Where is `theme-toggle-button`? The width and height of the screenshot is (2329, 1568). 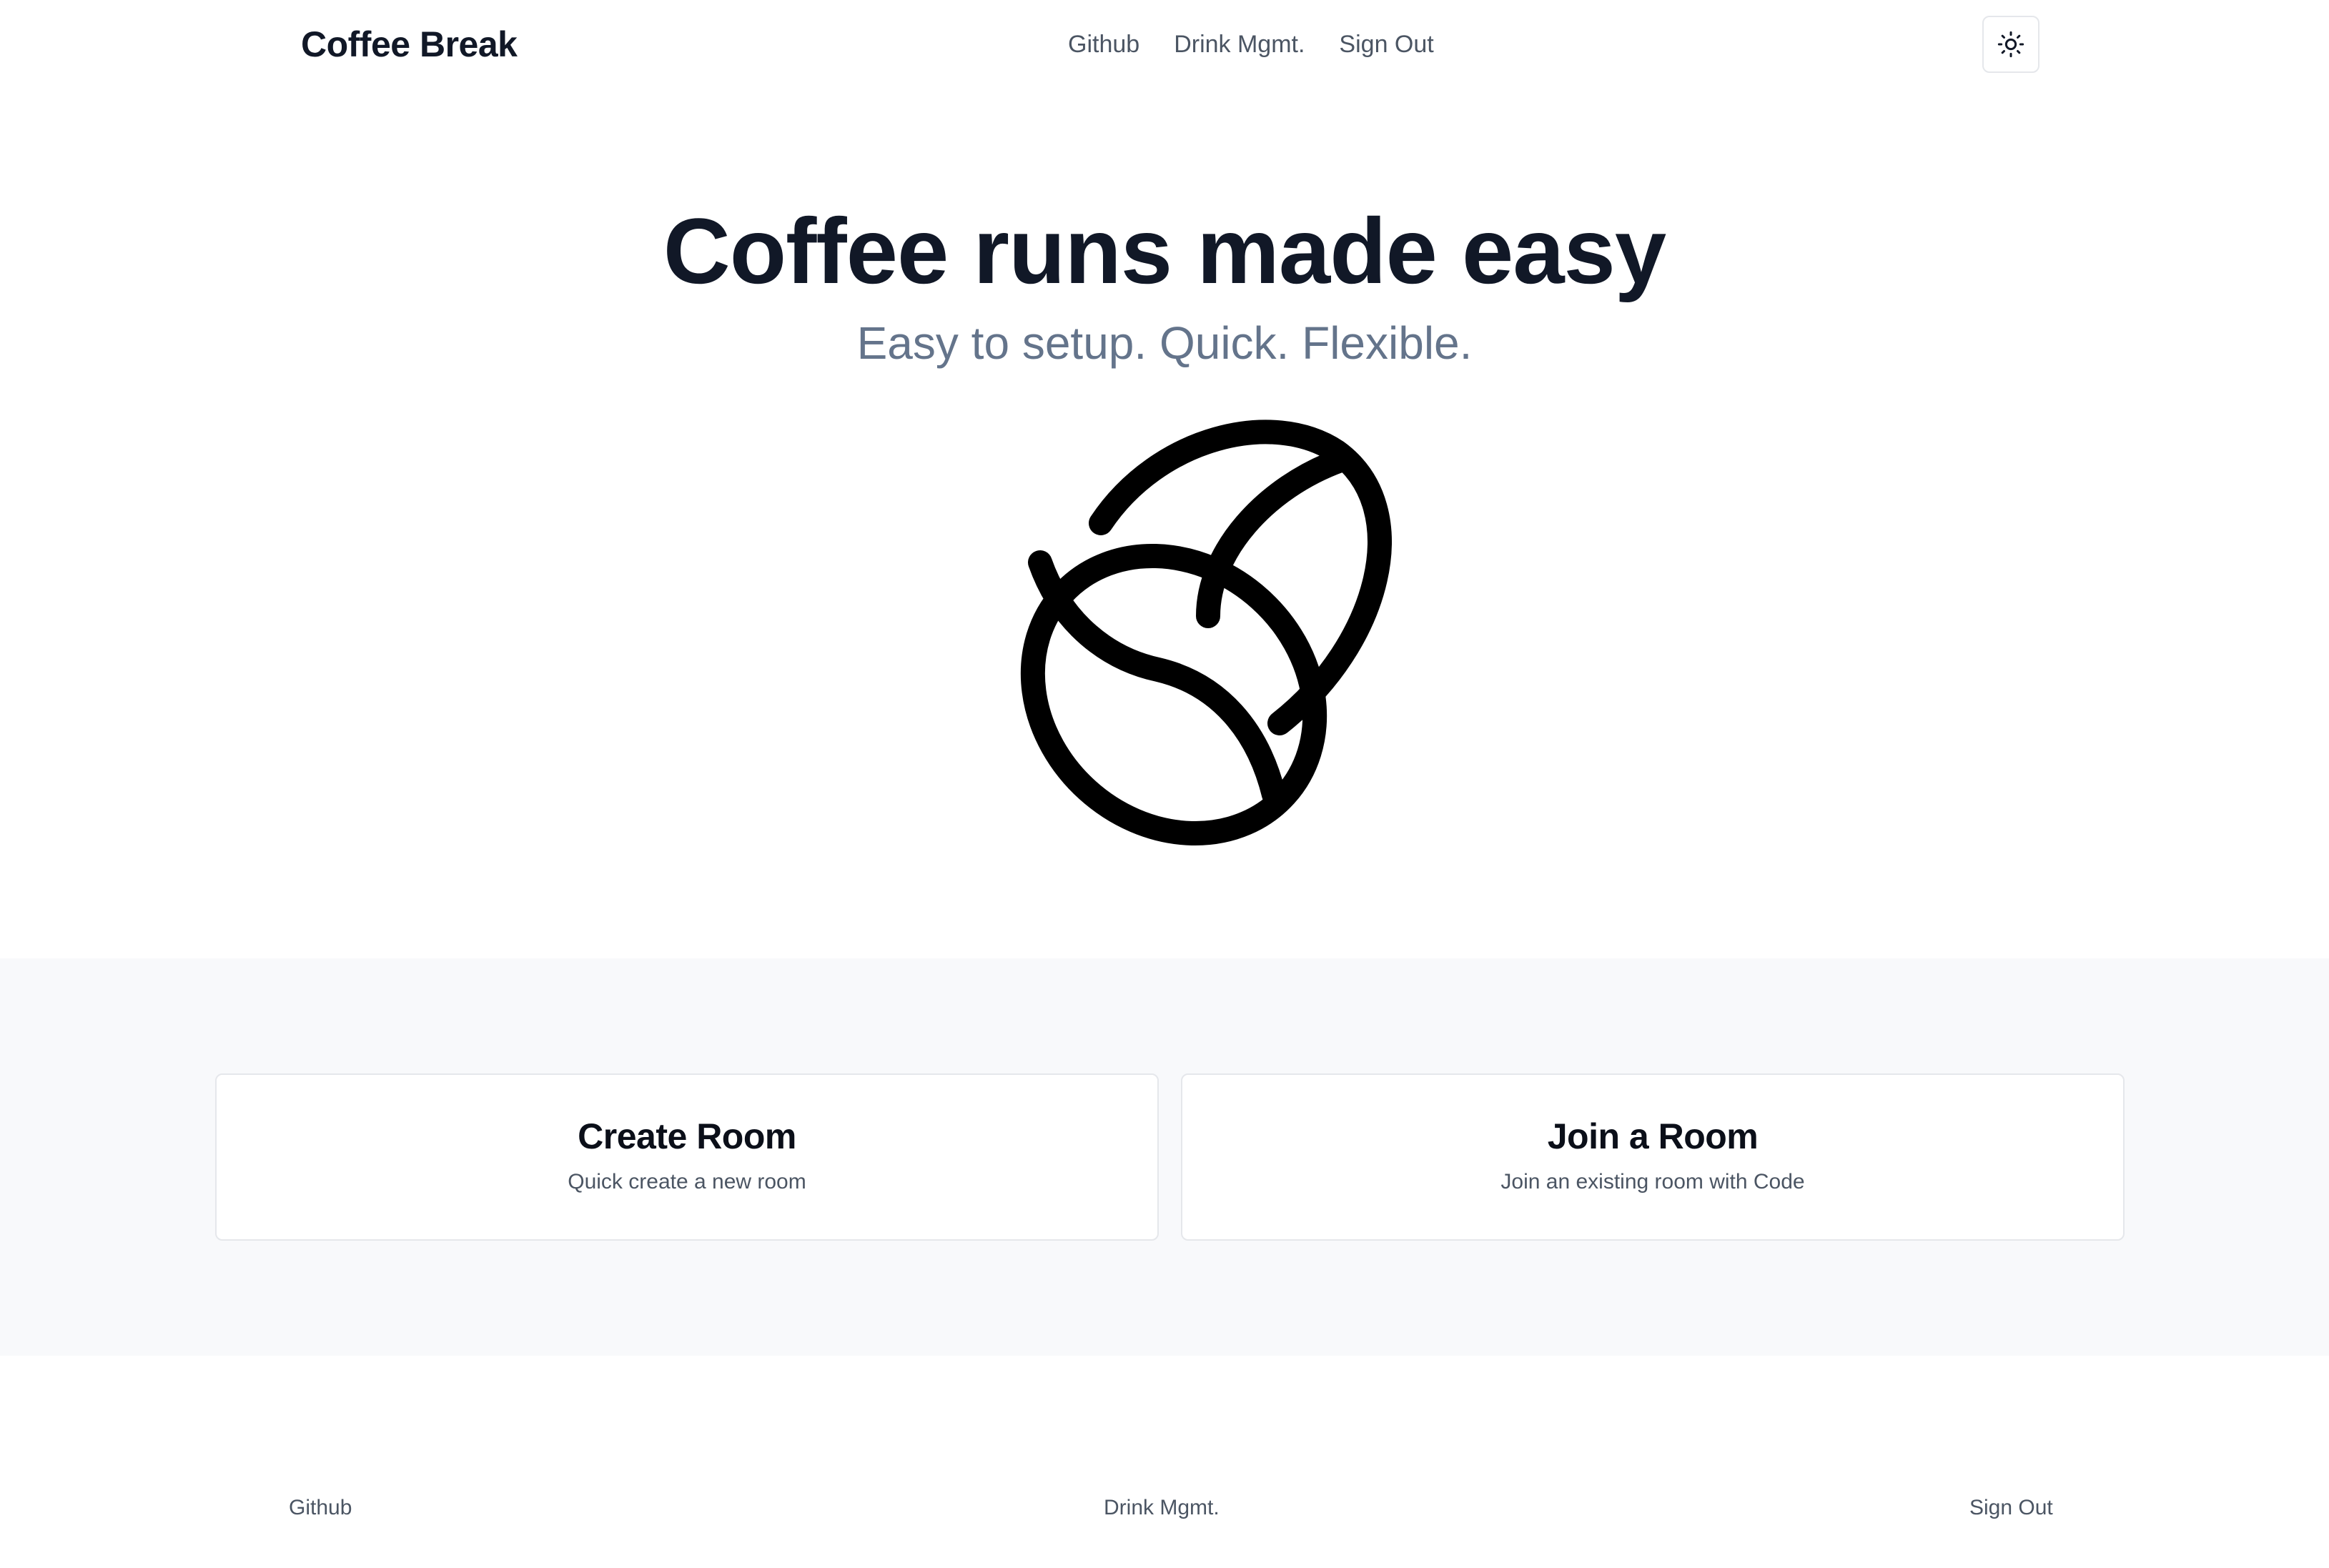 theme-toggle-button is located at coordinates (2010, 44).